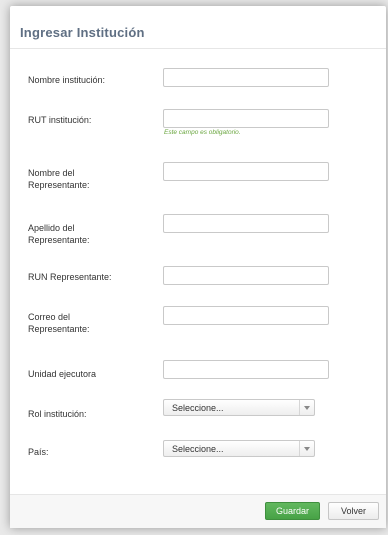 This screenshot has height=535, width=388. I want to click on pais-label: País:, so click(38, 452).